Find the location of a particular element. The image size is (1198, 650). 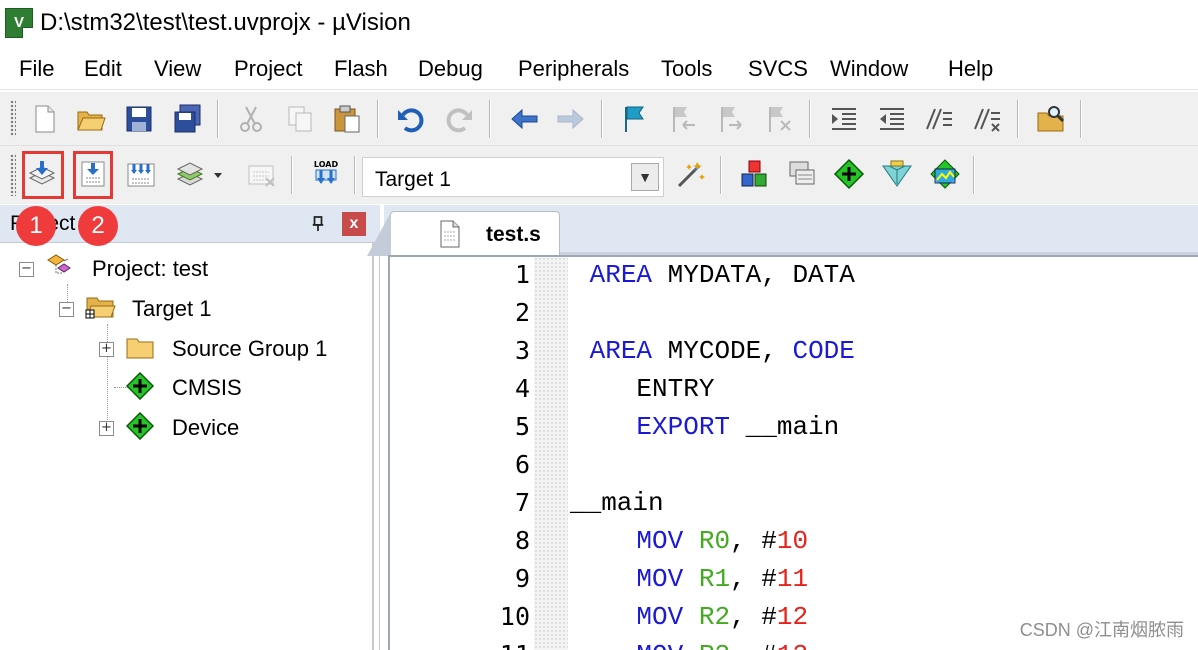

code-line: AREA MYDATA, DATA is located at coordinates (714, 275).